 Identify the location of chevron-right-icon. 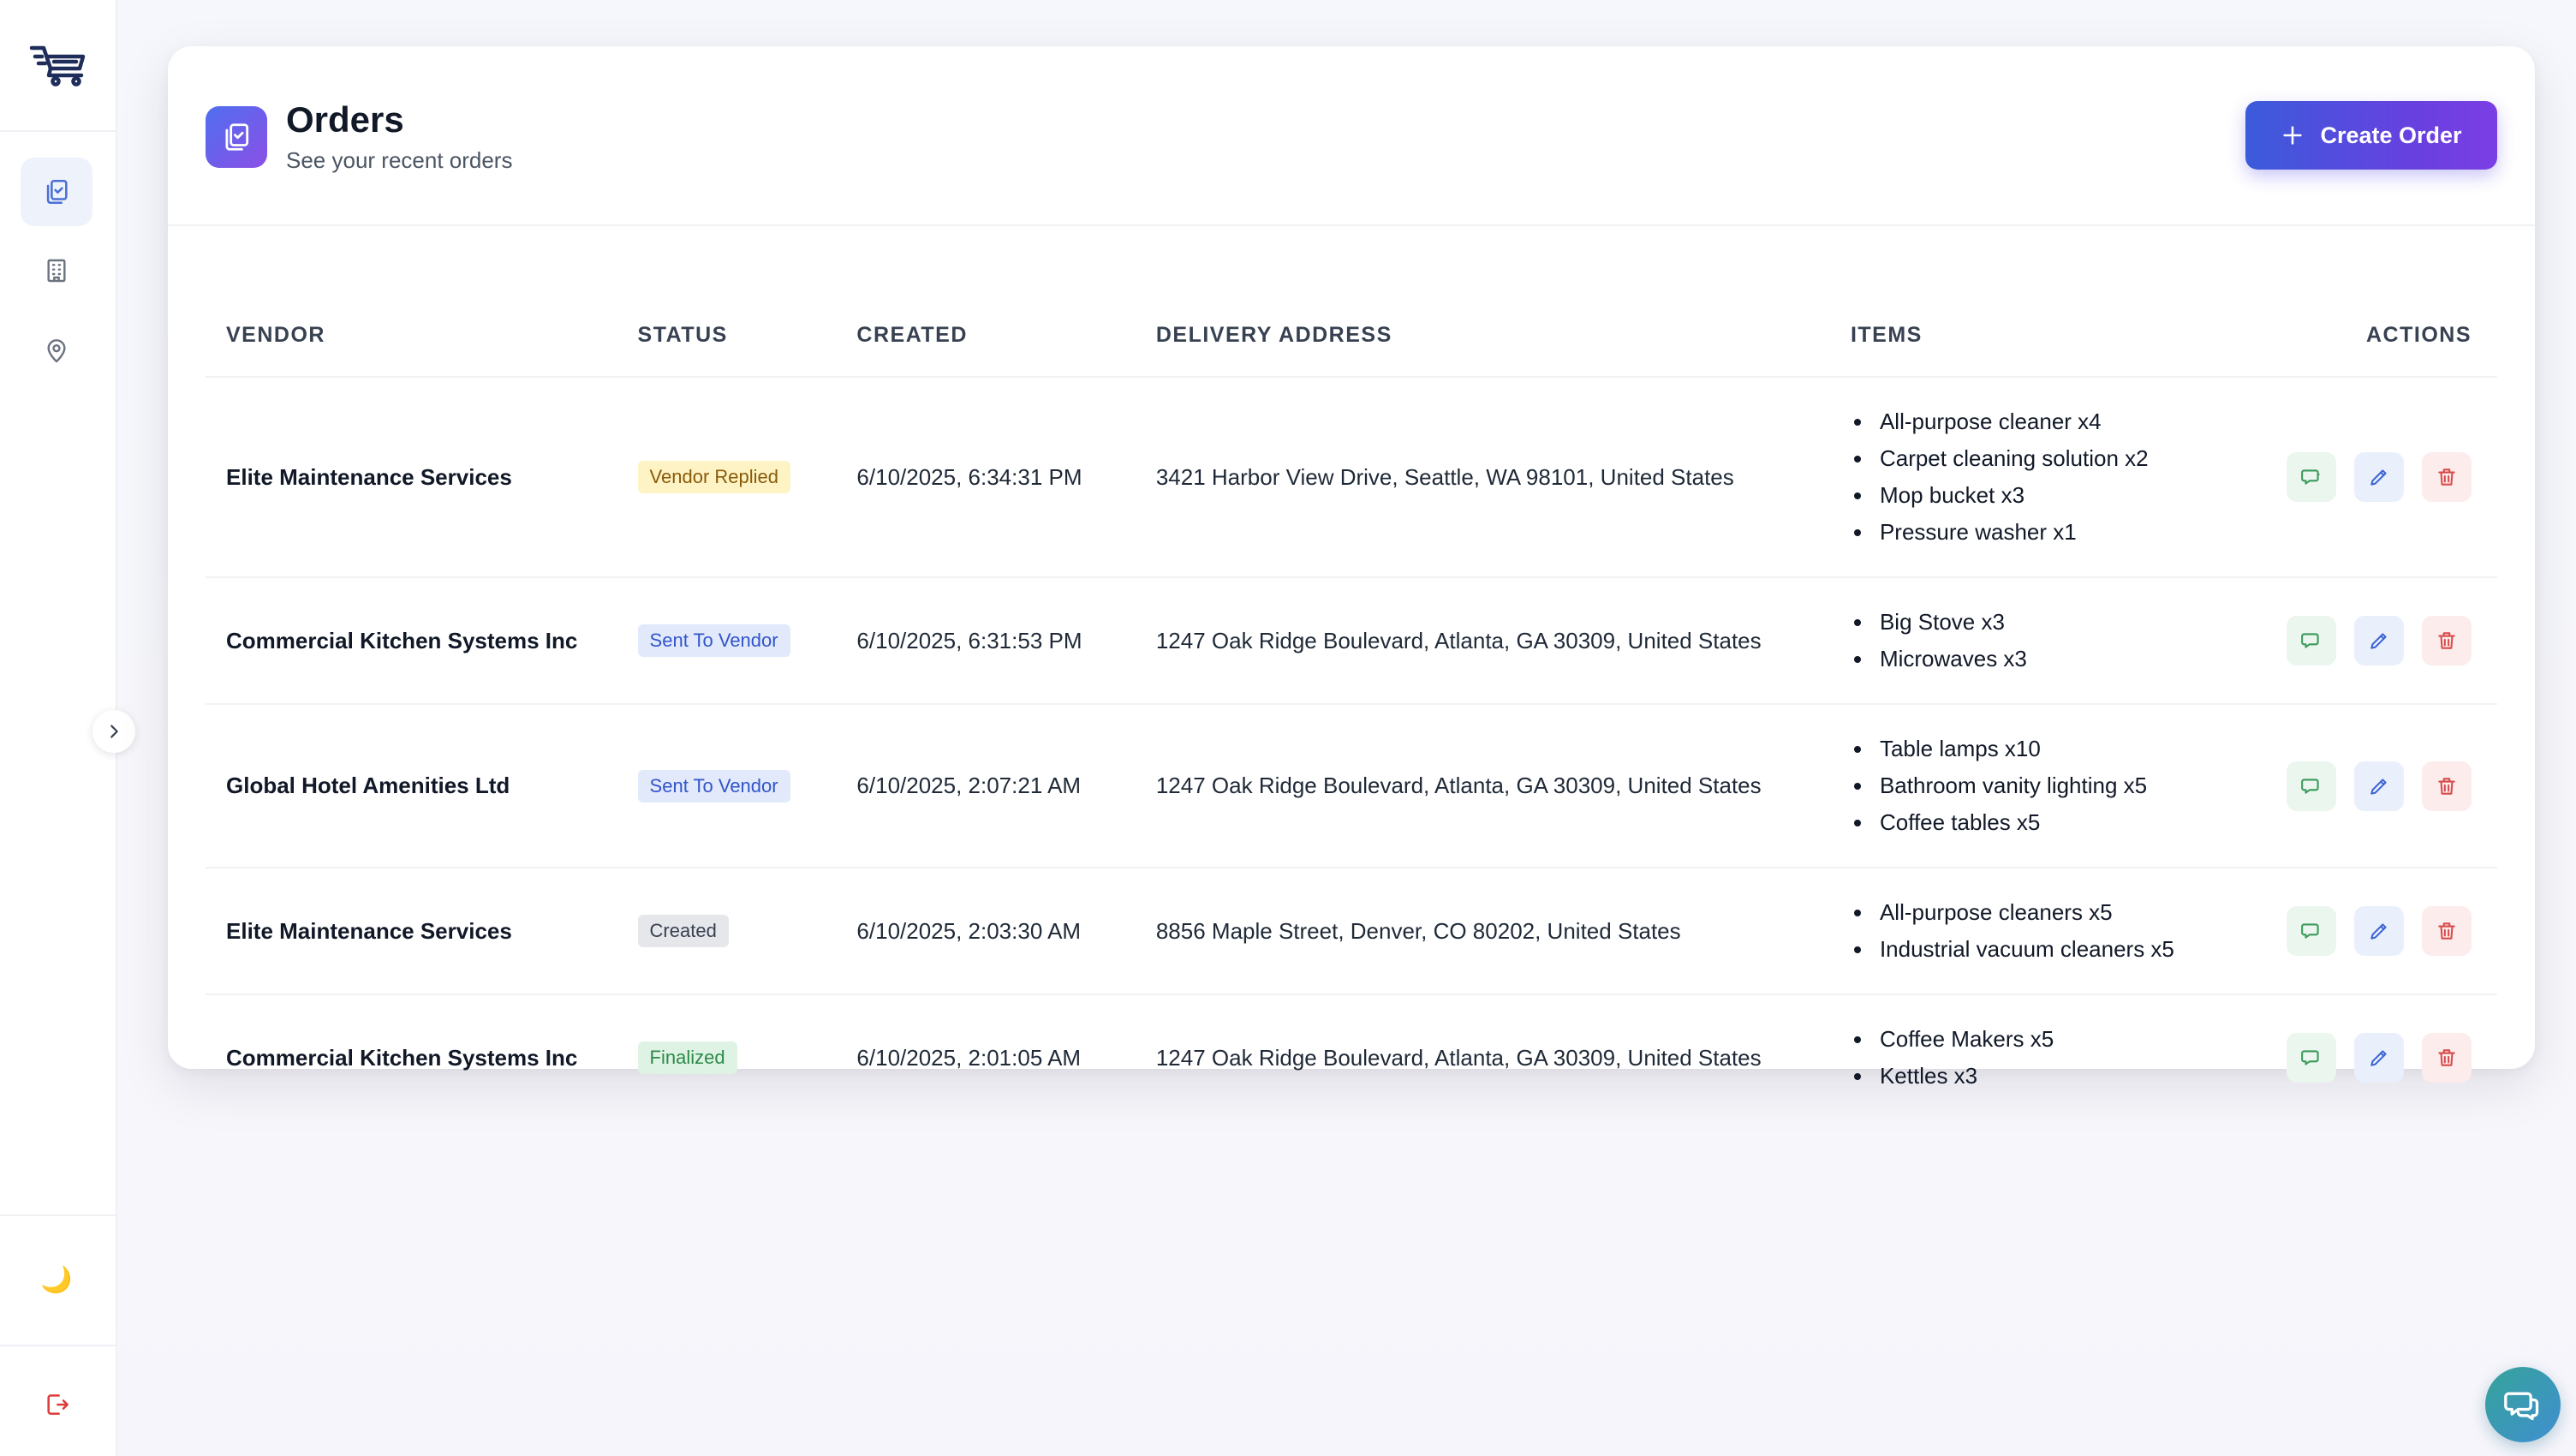
(114, 732).